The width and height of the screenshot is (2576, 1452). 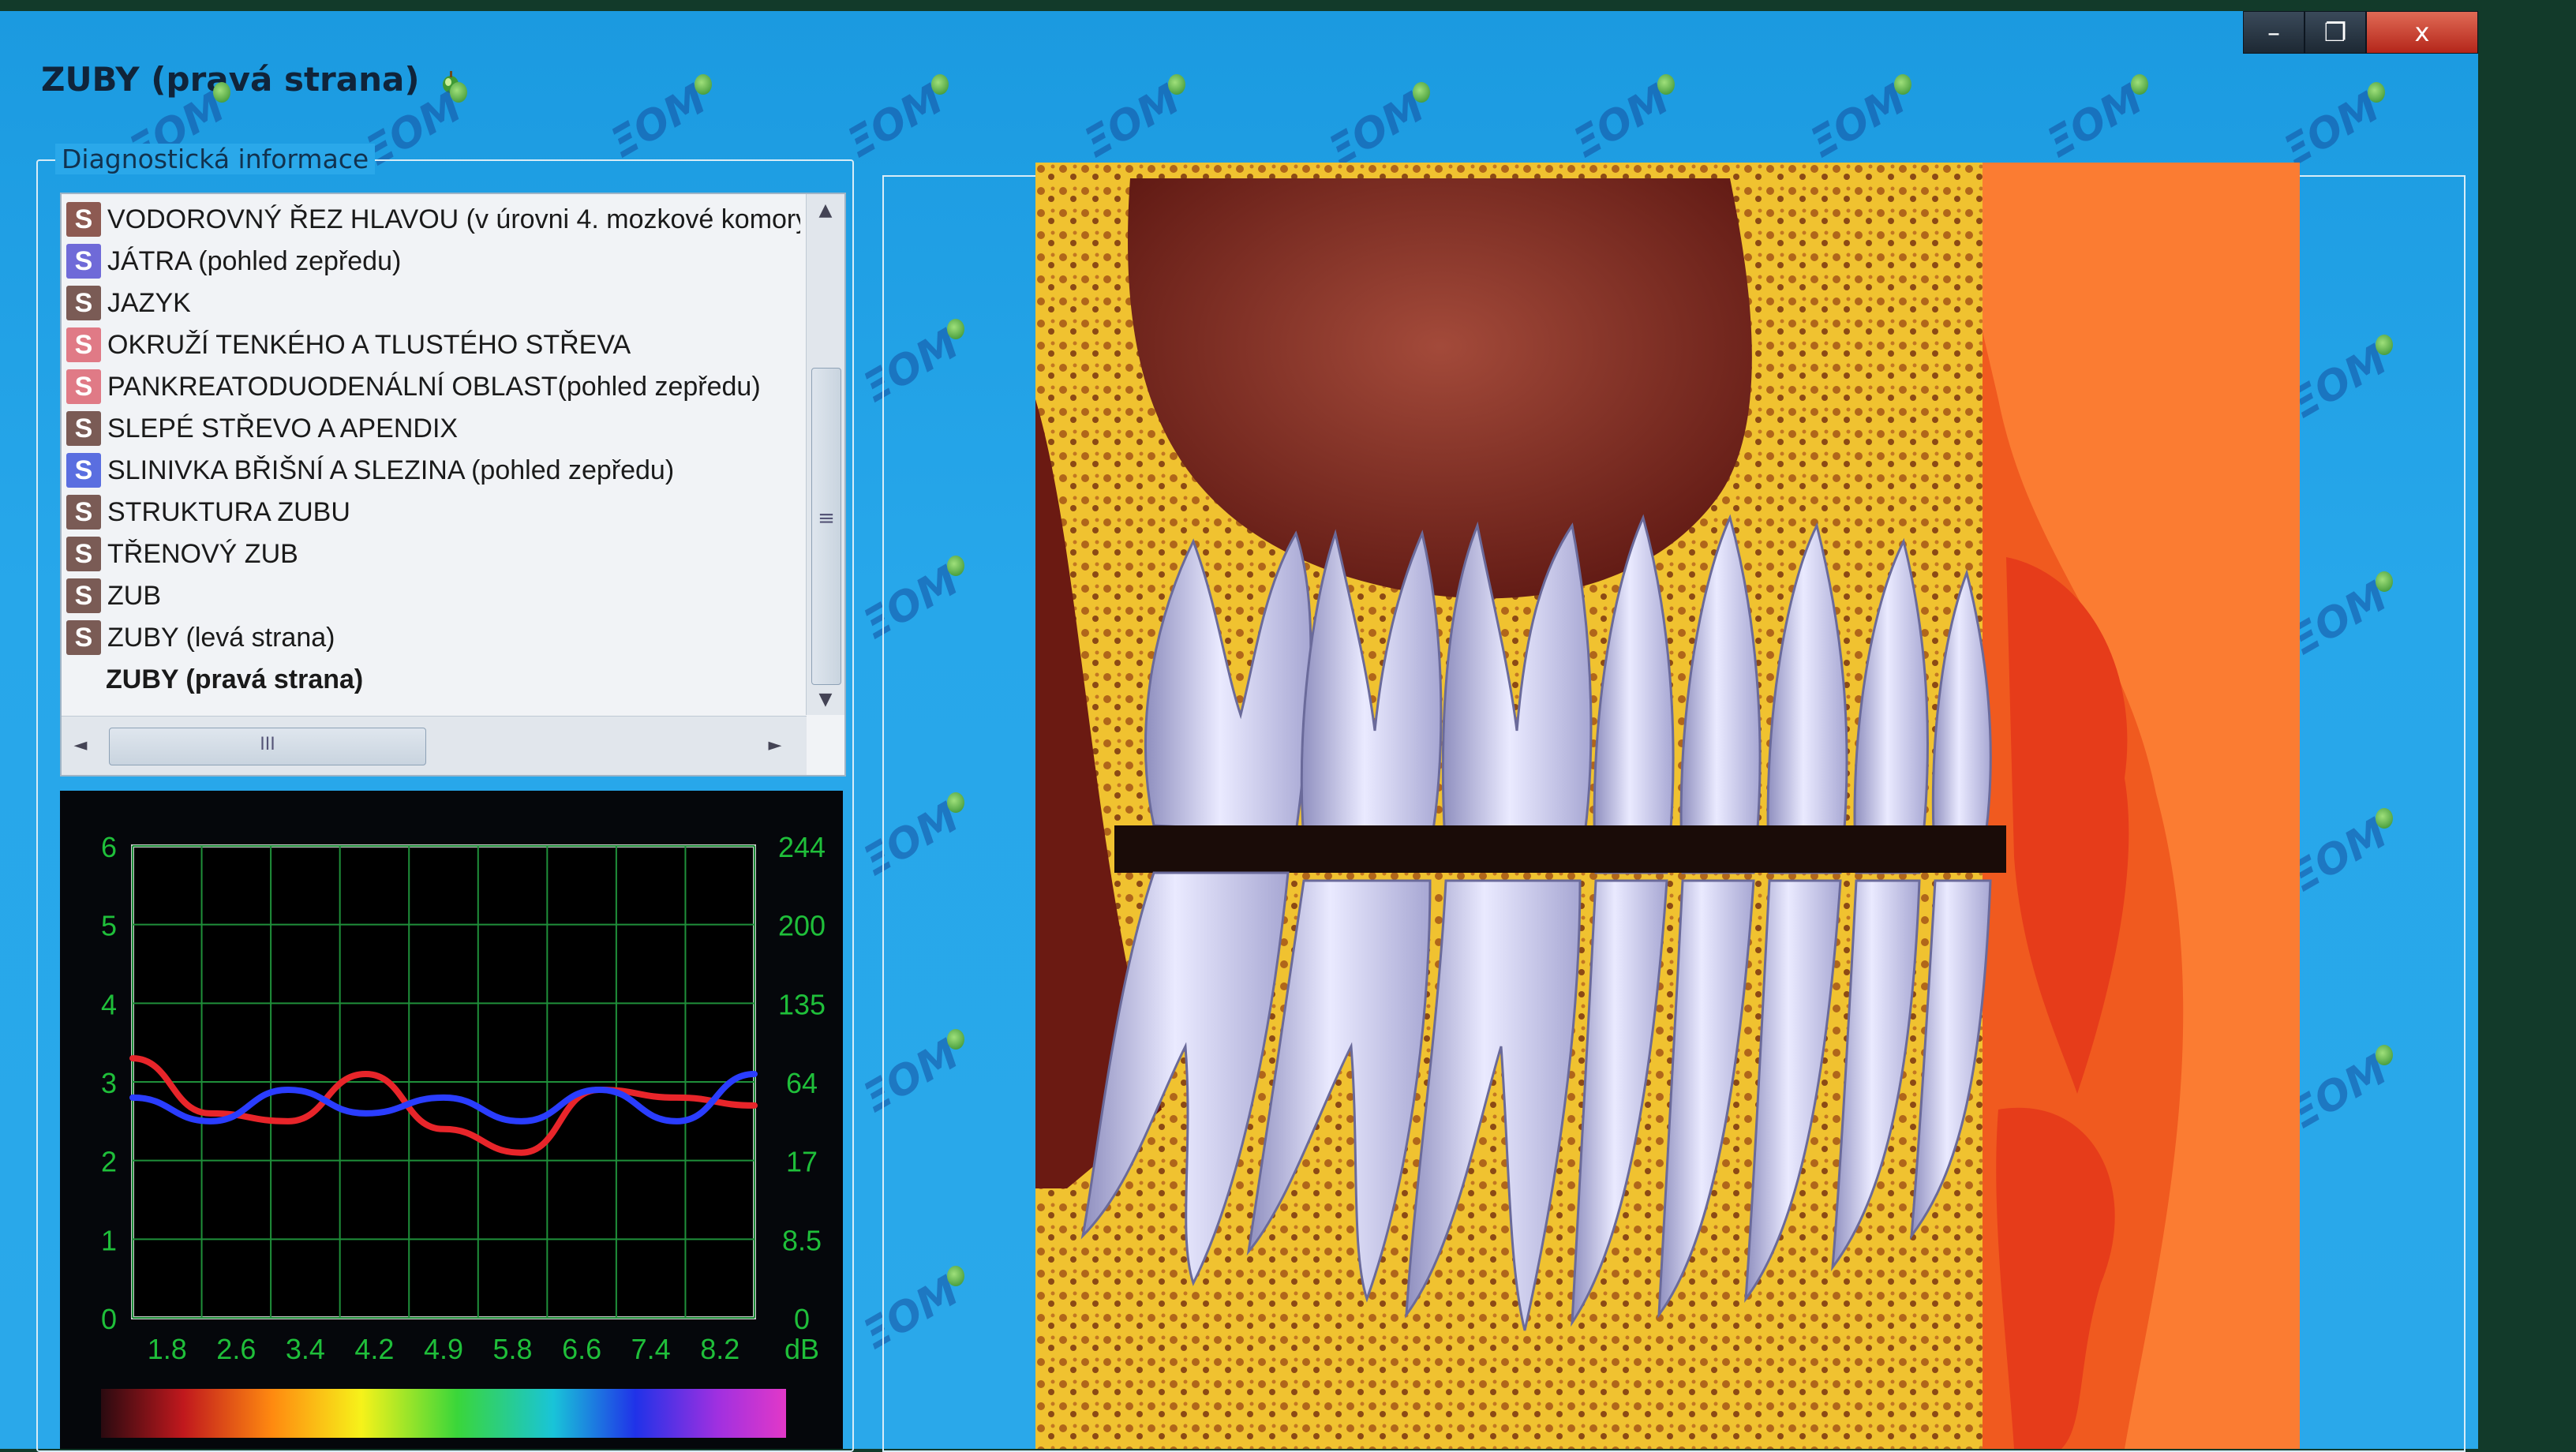 What do you see at coordinates (167, 1349) in the screenshot?
I see `x-tick-label: 1.8` at bounding box center [167, 1349].